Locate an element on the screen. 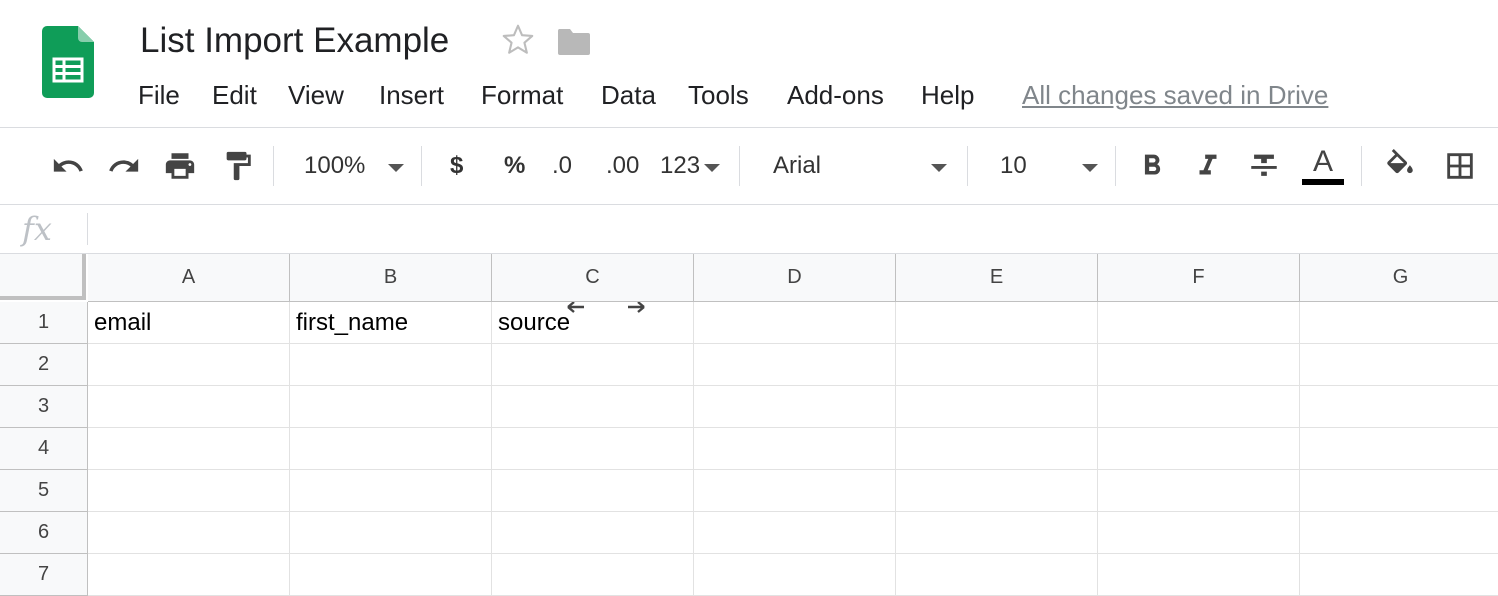  row-header-7: 7 is located at coordinates (44, 575).